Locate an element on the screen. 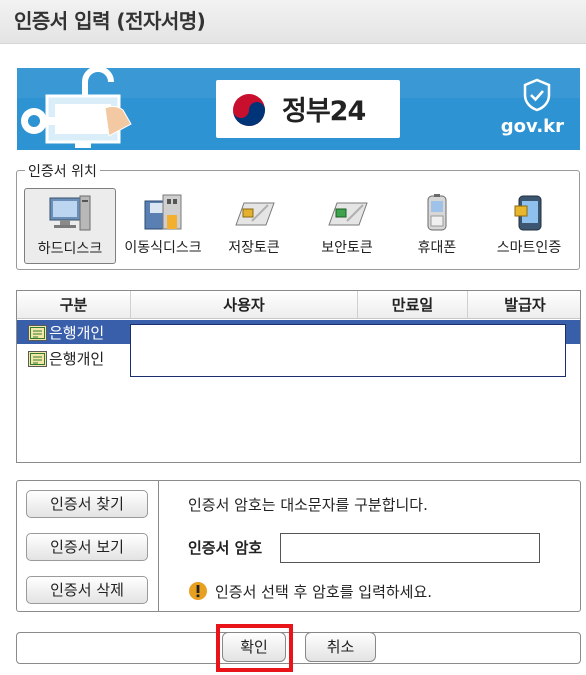  location-security-token: 보안토큰 is located at coordinates (347, 226).